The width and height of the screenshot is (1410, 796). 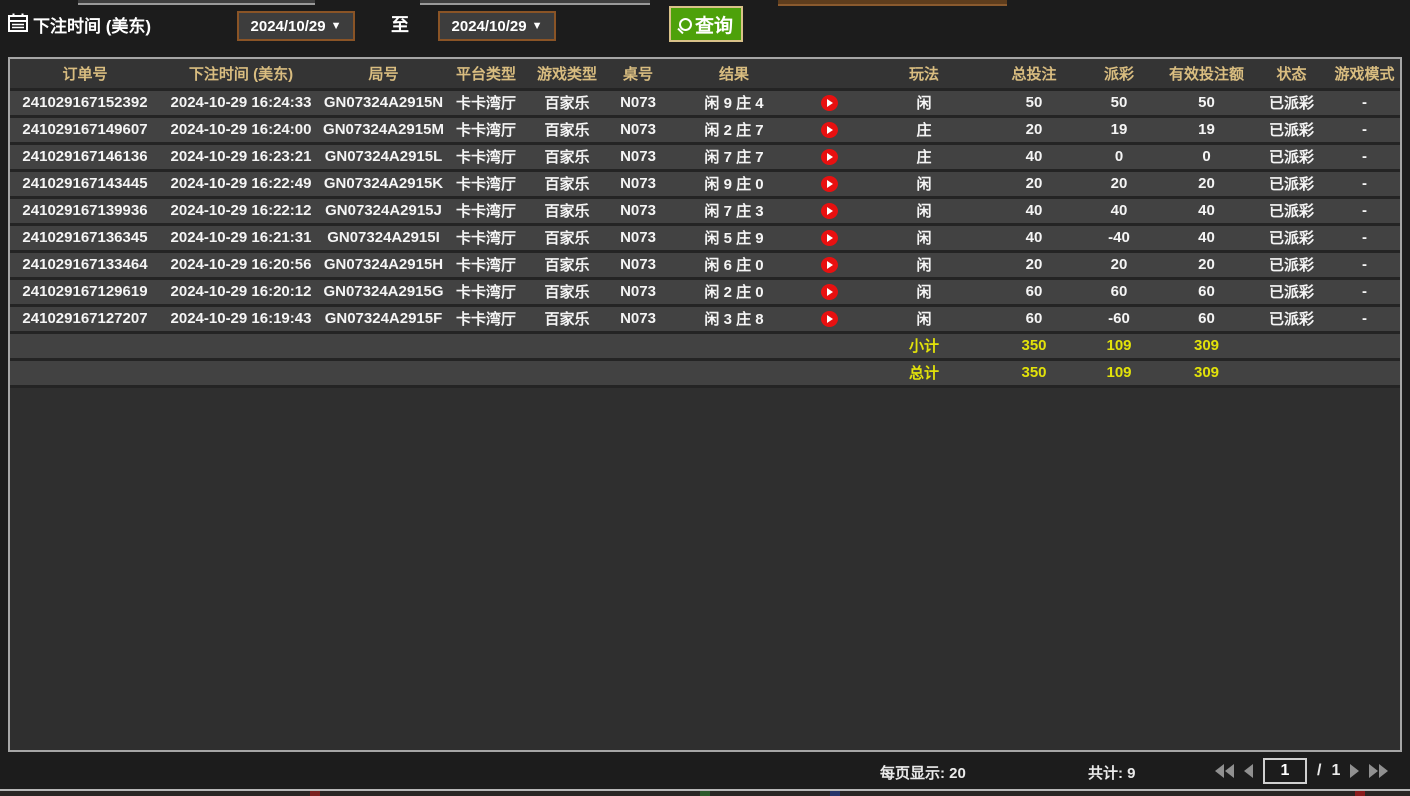 What do you see at coordinates (734, 157) in the screenshot?
I see `cell-result: 闲 7 庄 7` at bounding box center [734, 157].